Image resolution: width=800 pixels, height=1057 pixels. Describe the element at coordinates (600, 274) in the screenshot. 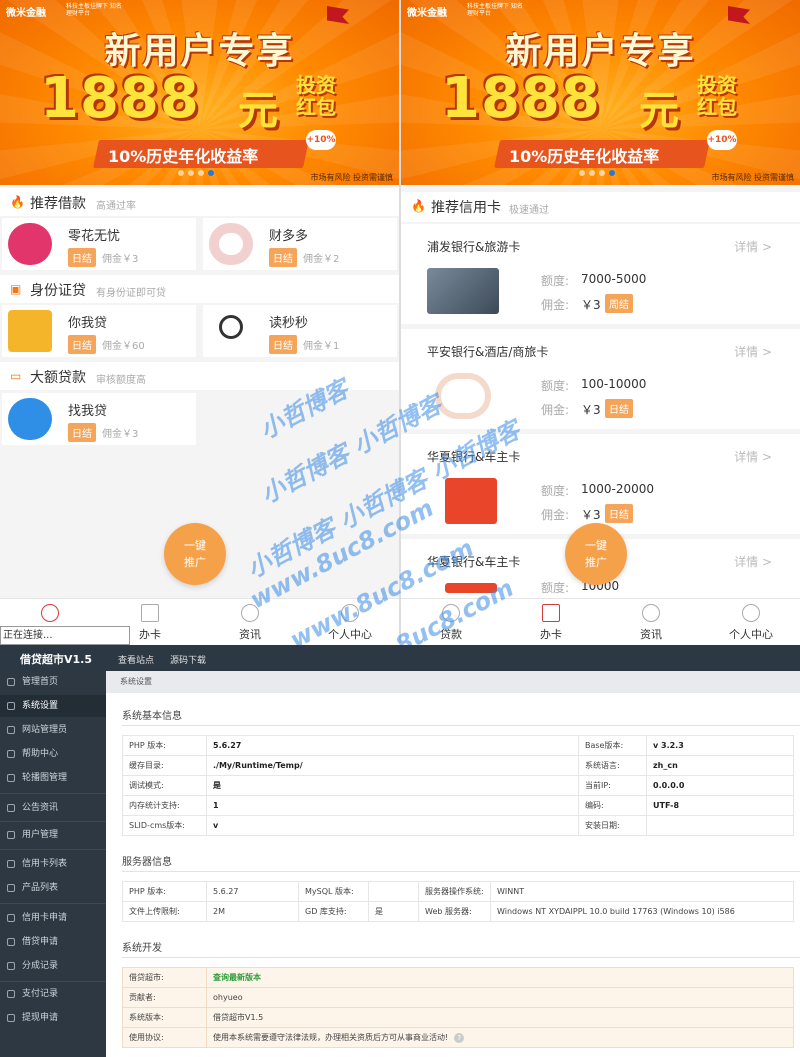

I see `credit-card-item: 浦发银行&旅游卡 详情 > 额度: 7000-5000 佣金: ￥3 周结` at that location.